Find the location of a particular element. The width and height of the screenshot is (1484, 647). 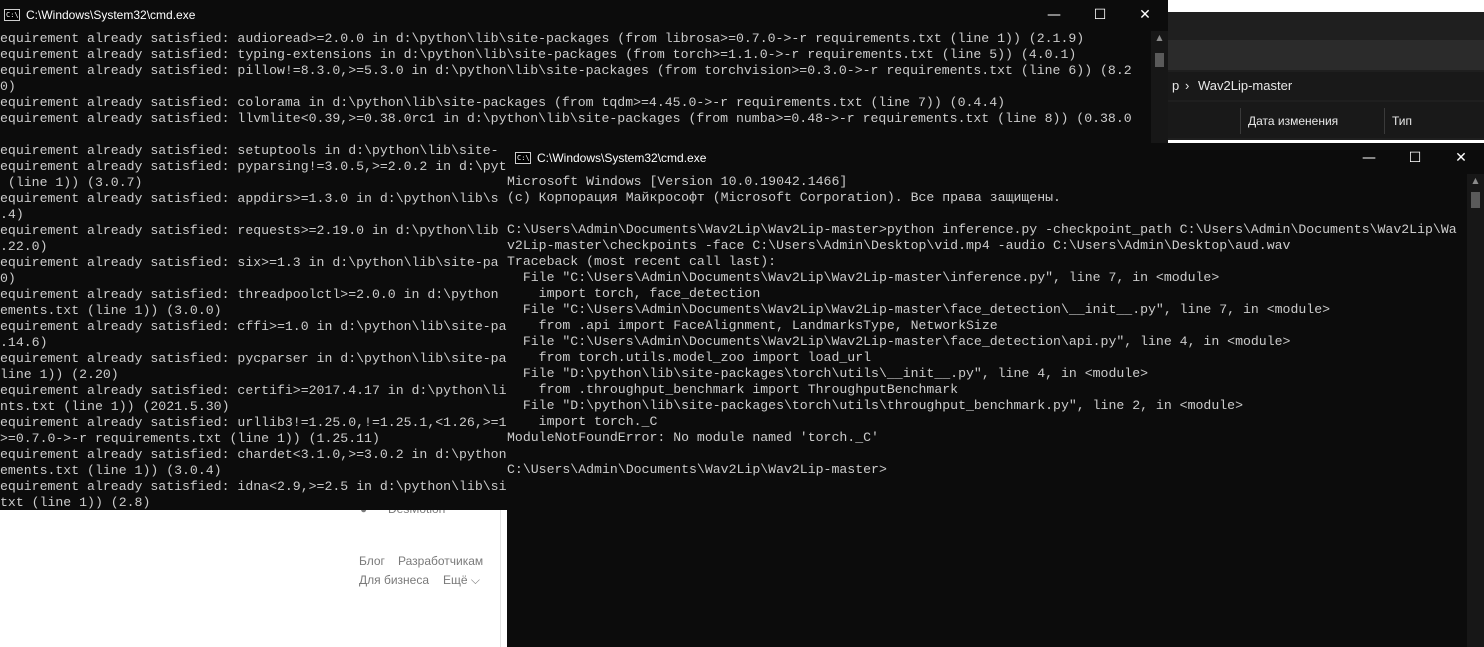

footer-link-more: Ещё ⌵ is located at coordinates (461, 580).